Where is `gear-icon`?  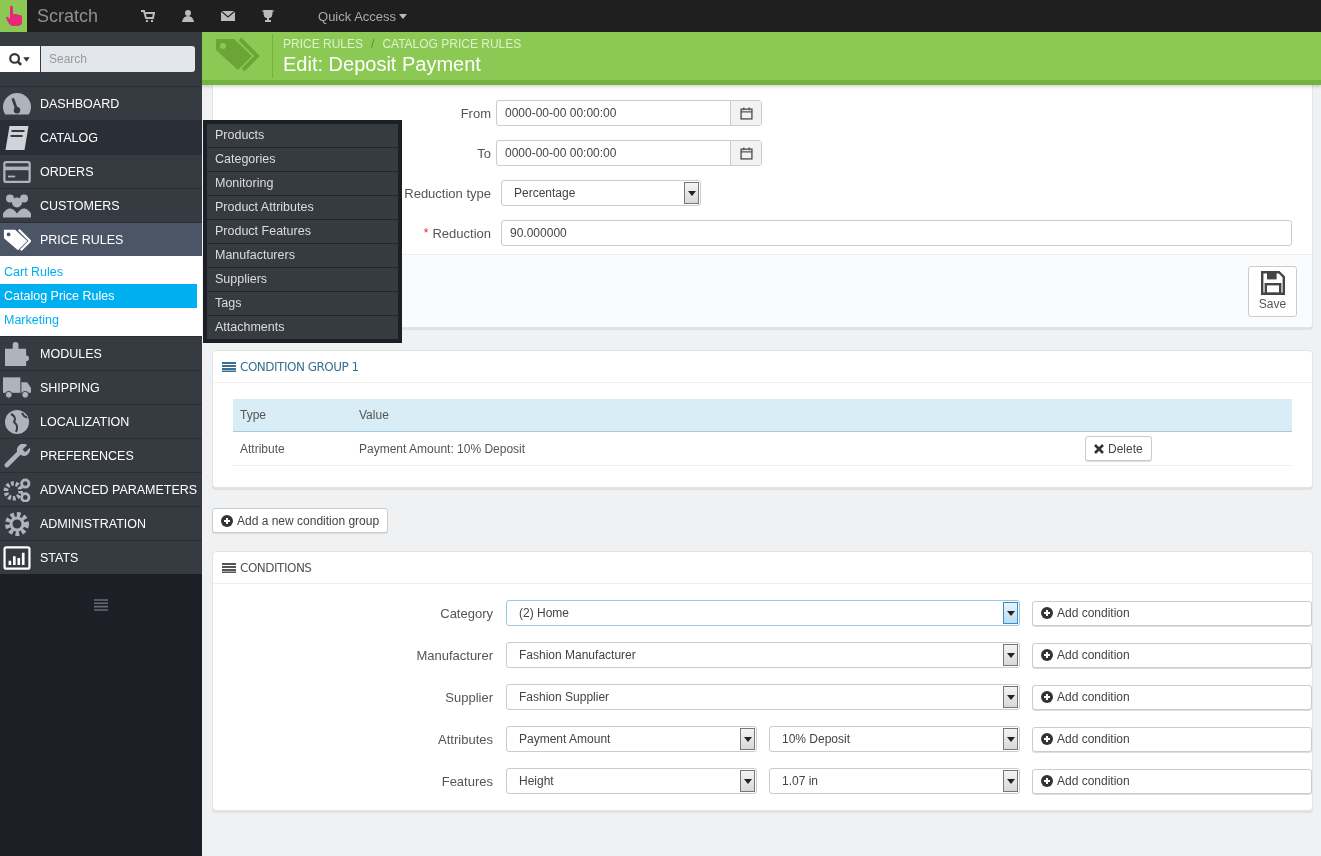
gear-icon is located at coordinates (17, 523).